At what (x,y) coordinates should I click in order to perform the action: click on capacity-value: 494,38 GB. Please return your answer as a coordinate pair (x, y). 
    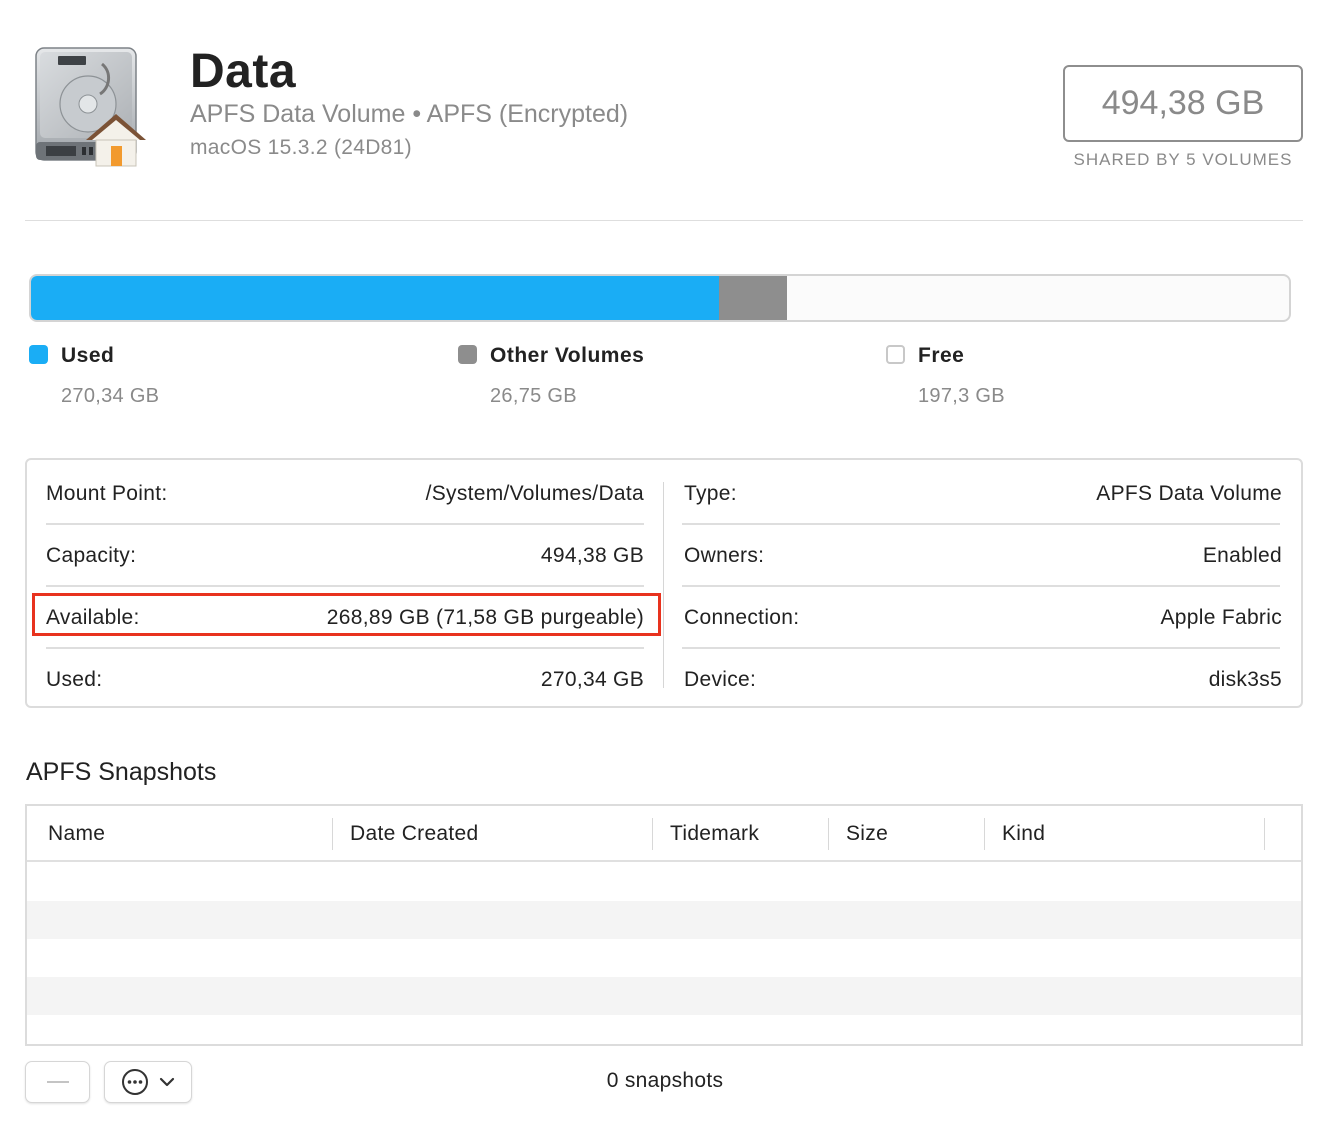
    Looking at the image, I should click on (1183, 103).